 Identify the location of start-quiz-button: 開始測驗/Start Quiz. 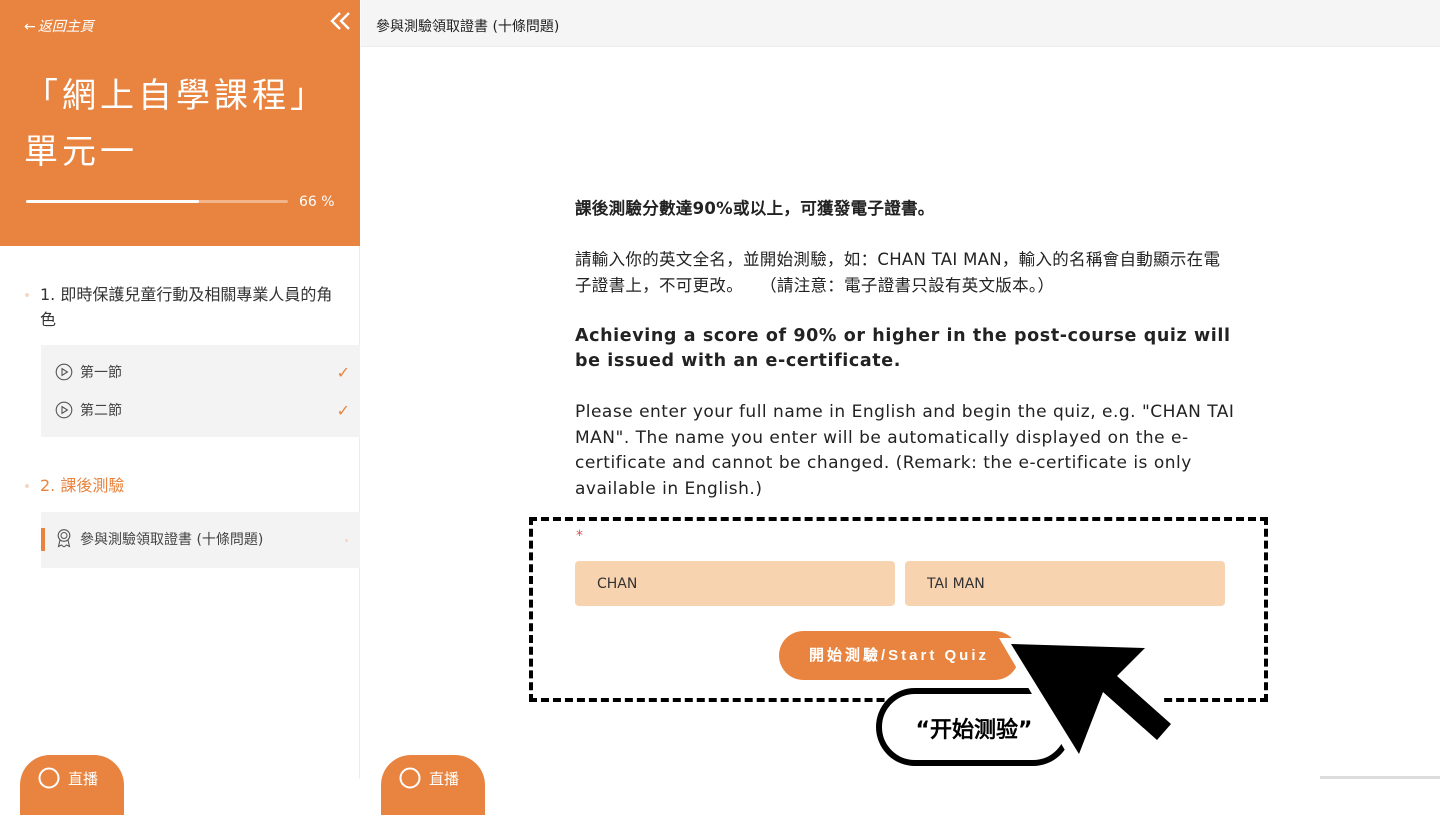
(899, 655).